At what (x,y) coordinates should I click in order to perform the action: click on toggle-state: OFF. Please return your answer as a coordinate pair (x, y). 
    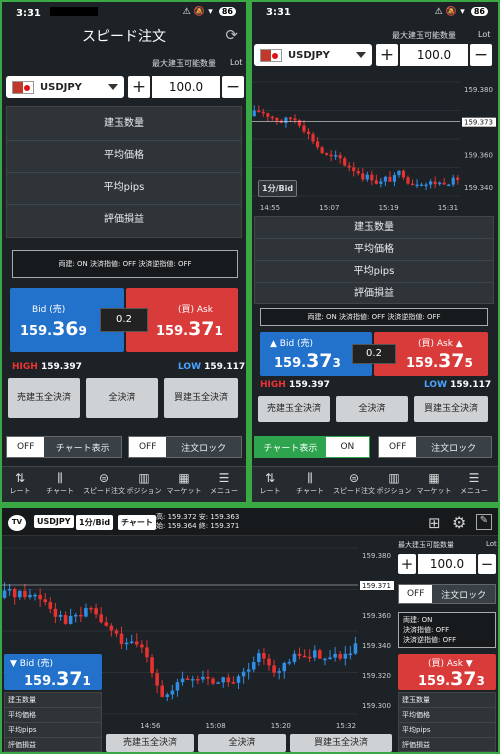
    Looking at the image, I should click on (26, 447).